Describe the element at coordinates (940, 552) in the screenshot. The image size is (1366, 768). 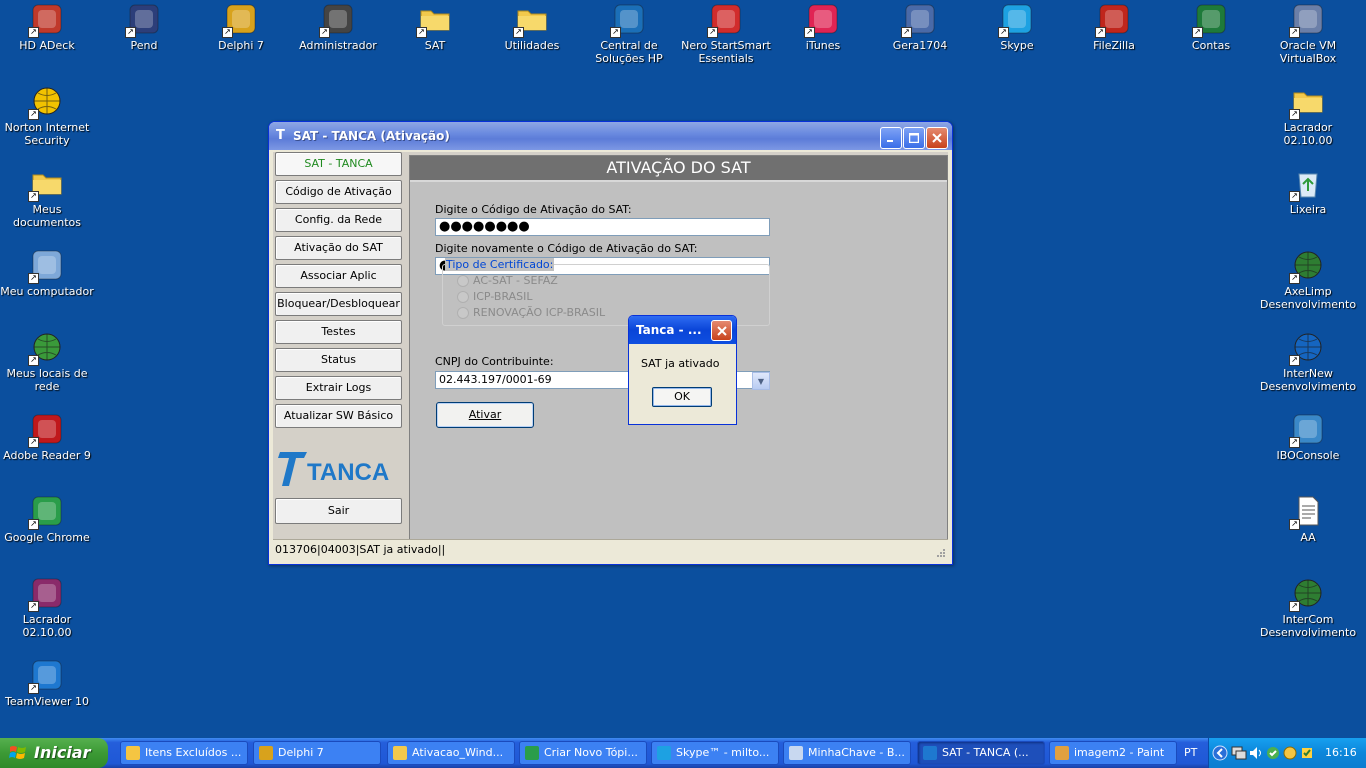
I see `resize-grip-icon` at that location.